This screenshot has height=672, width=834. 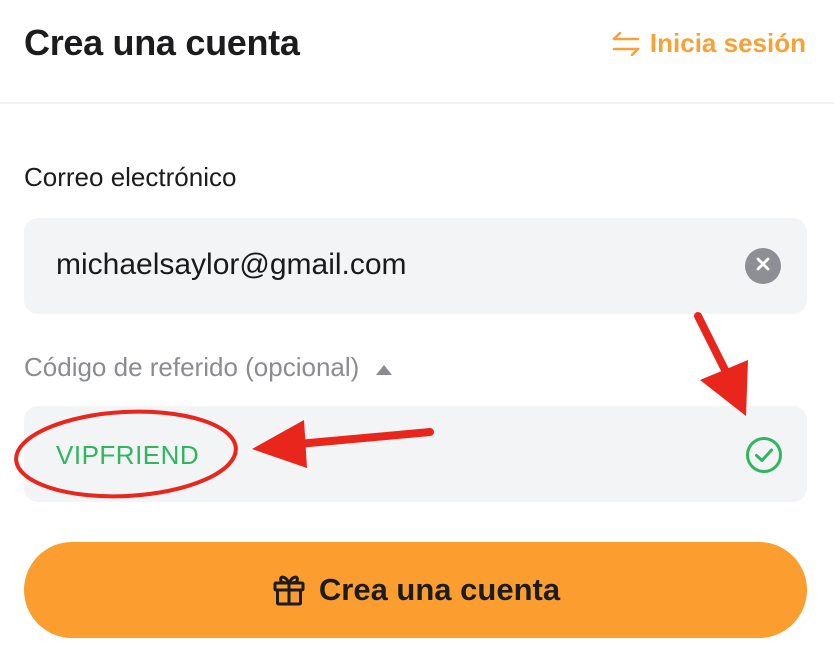 What do you see at coordinates (415, 266) in the screenshot?
I see `email-field: michaelsaylor@gmail.com` at bounding box center [415, 266].